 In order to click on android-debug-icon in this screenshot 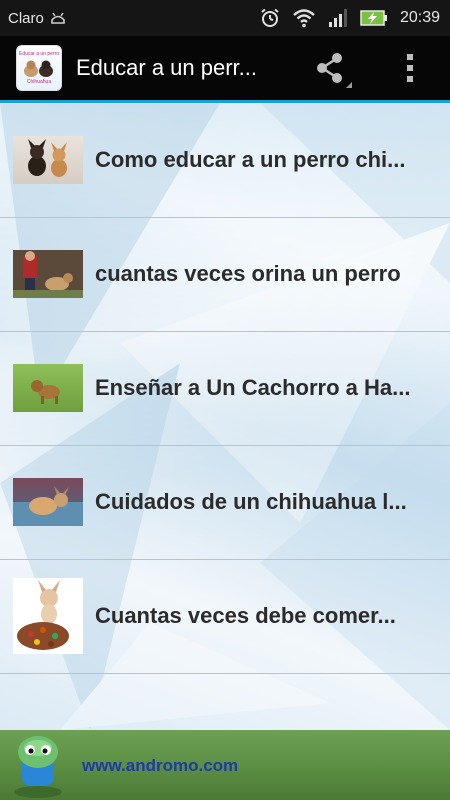, I will do `click(58, 18)`.